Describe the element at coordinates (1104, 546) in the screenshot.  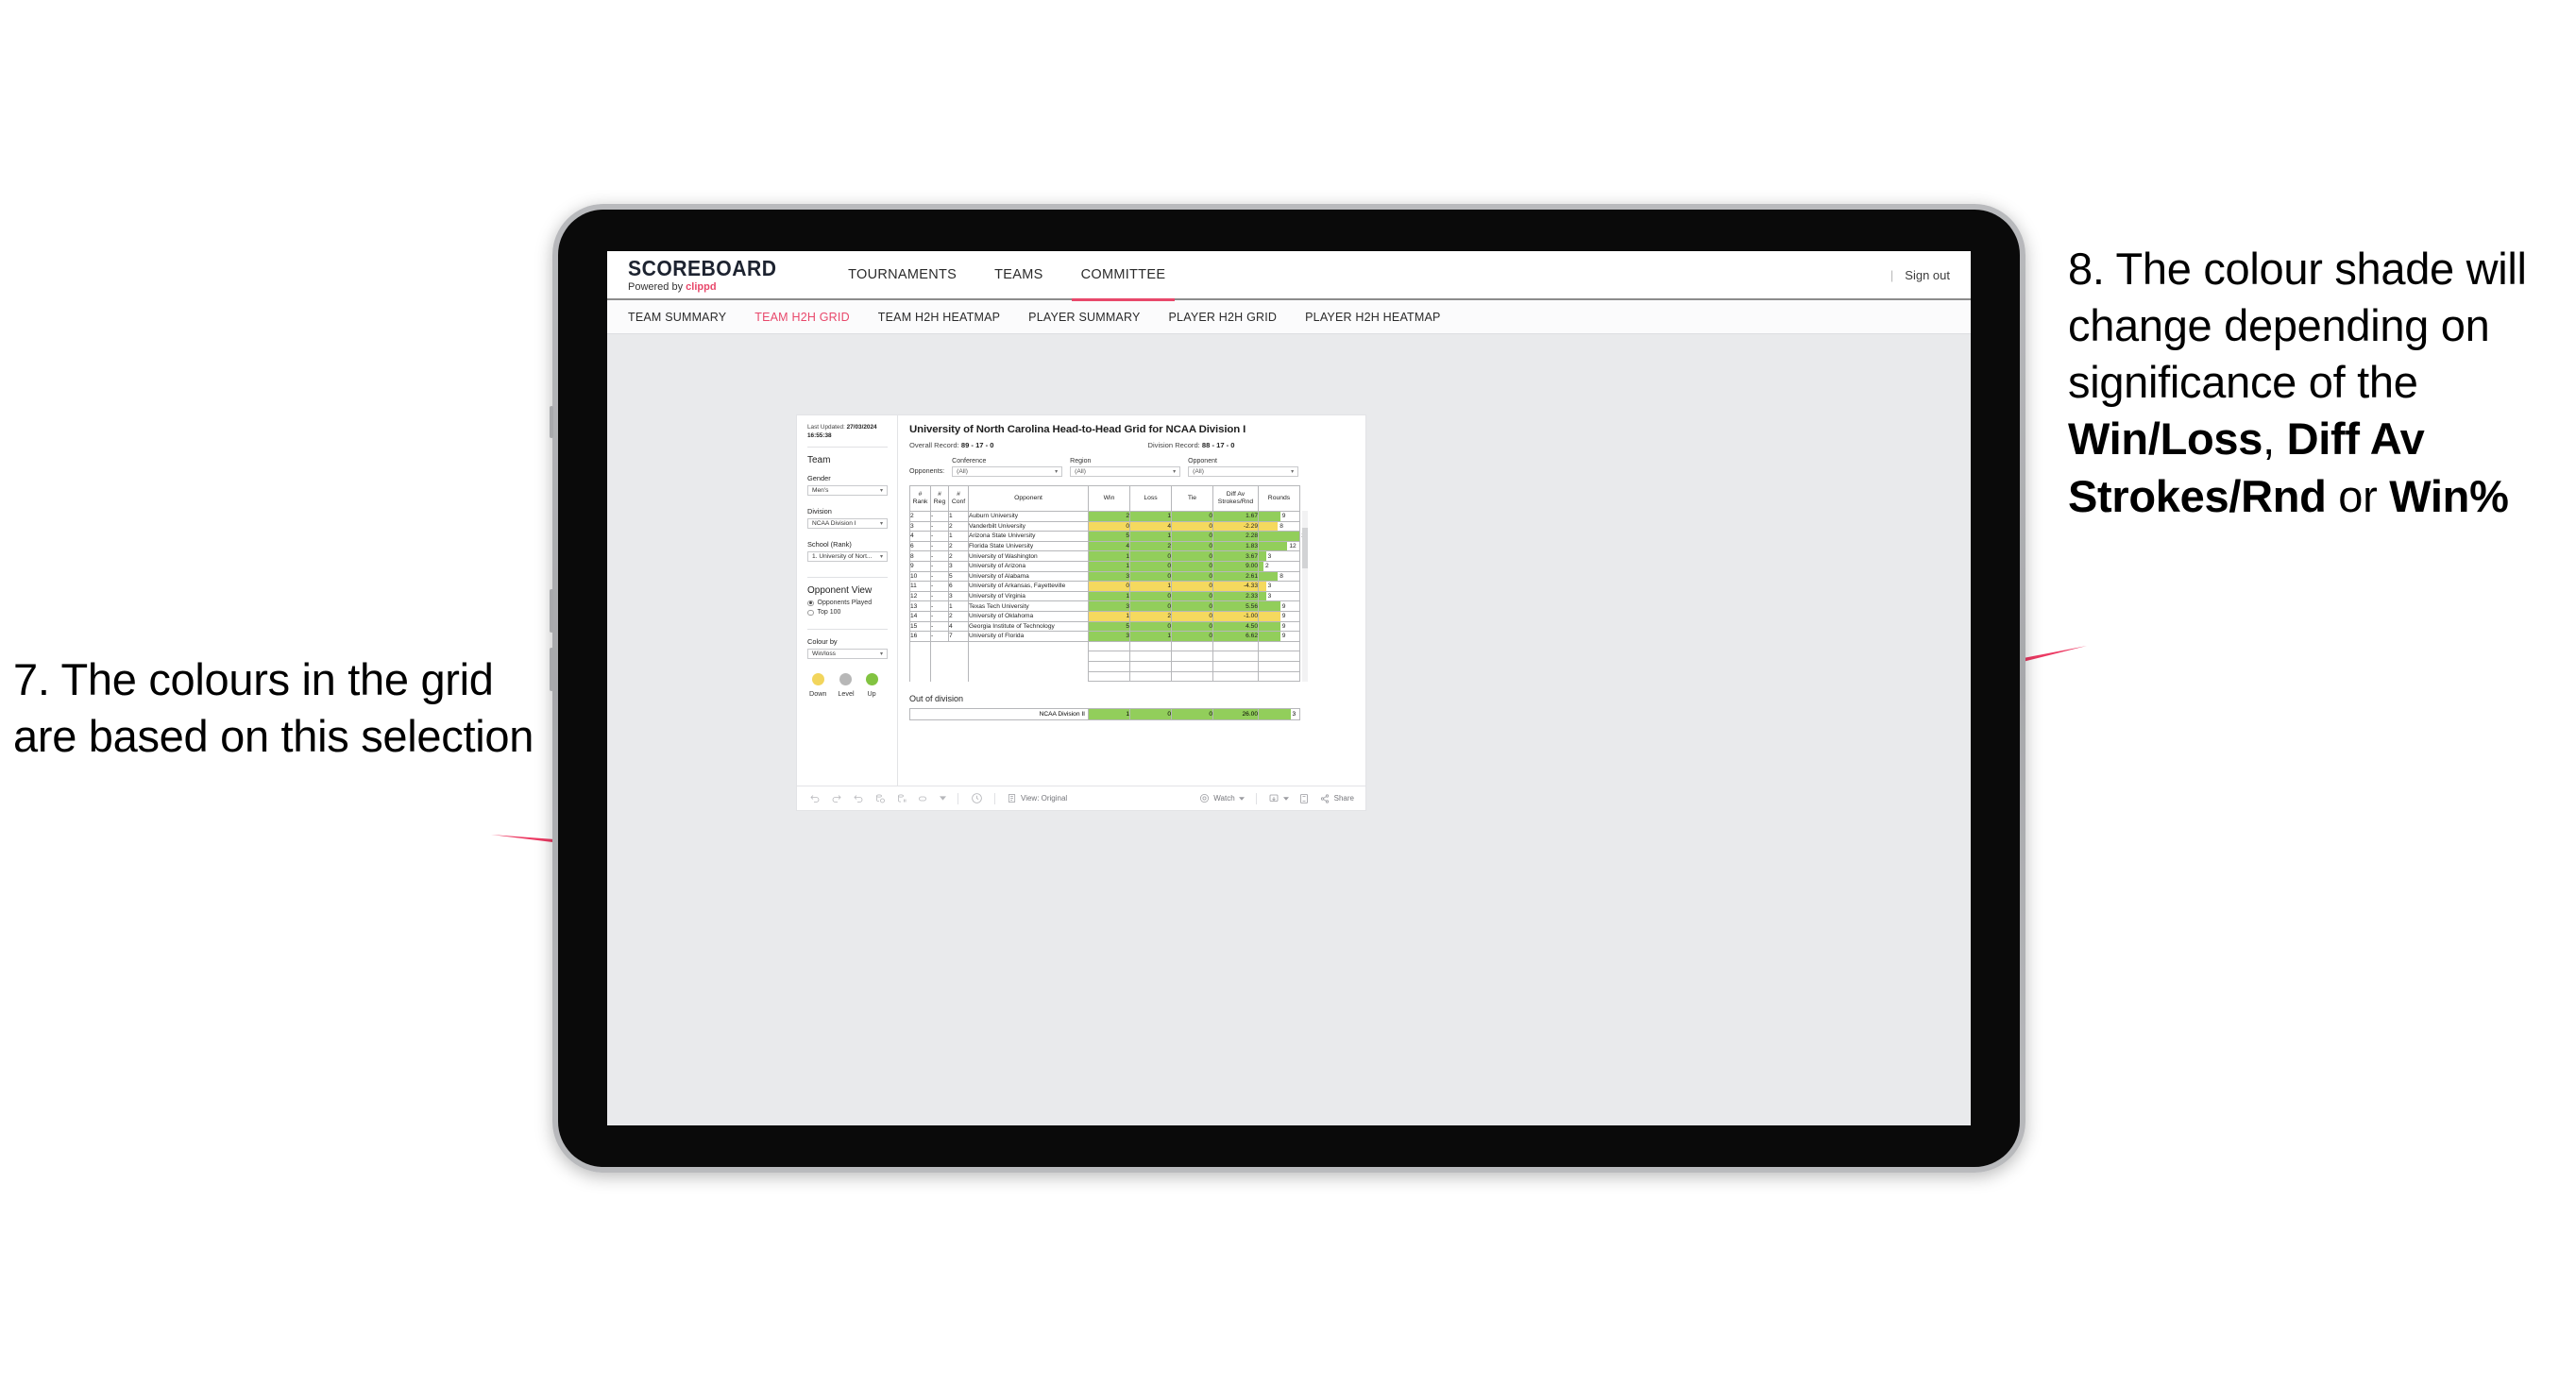
I see `table-row: 6-2 Florida State University 4 2 0 1.83 12` at that location.